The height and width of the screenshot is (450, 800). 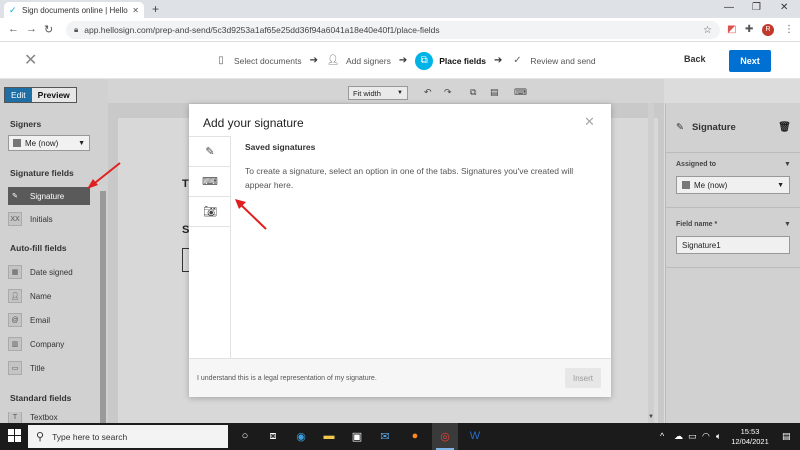 What do you see at coordinates (450, 60) in the screenshot?
I see `step-place-fields: ⧉ Place fields` at bounding box center [450, 60].